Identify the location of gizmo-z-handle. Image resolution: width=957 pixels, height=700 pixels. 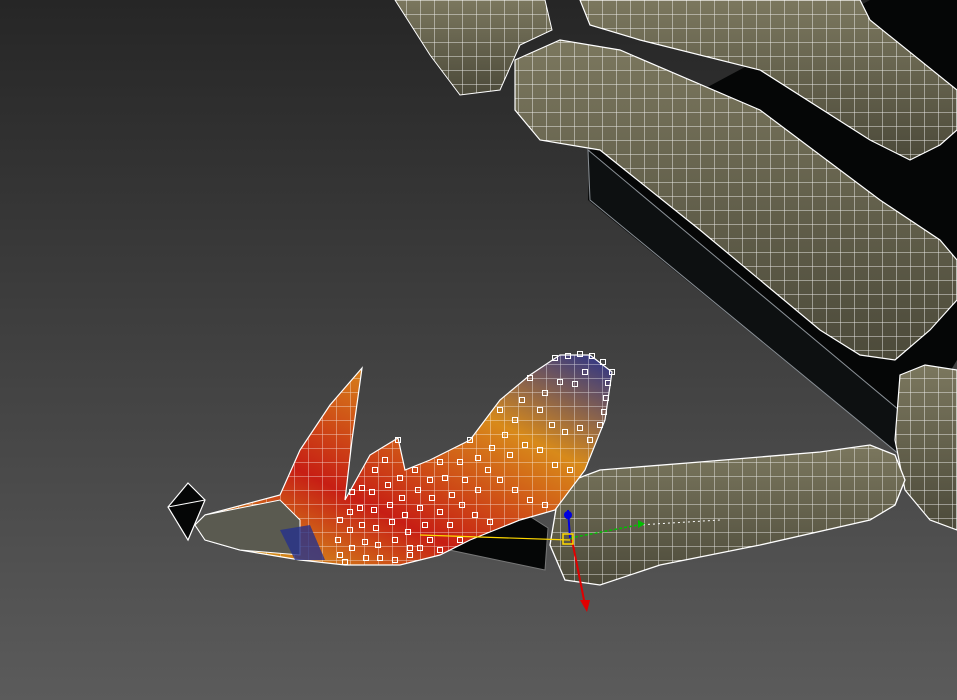
(568, 515).